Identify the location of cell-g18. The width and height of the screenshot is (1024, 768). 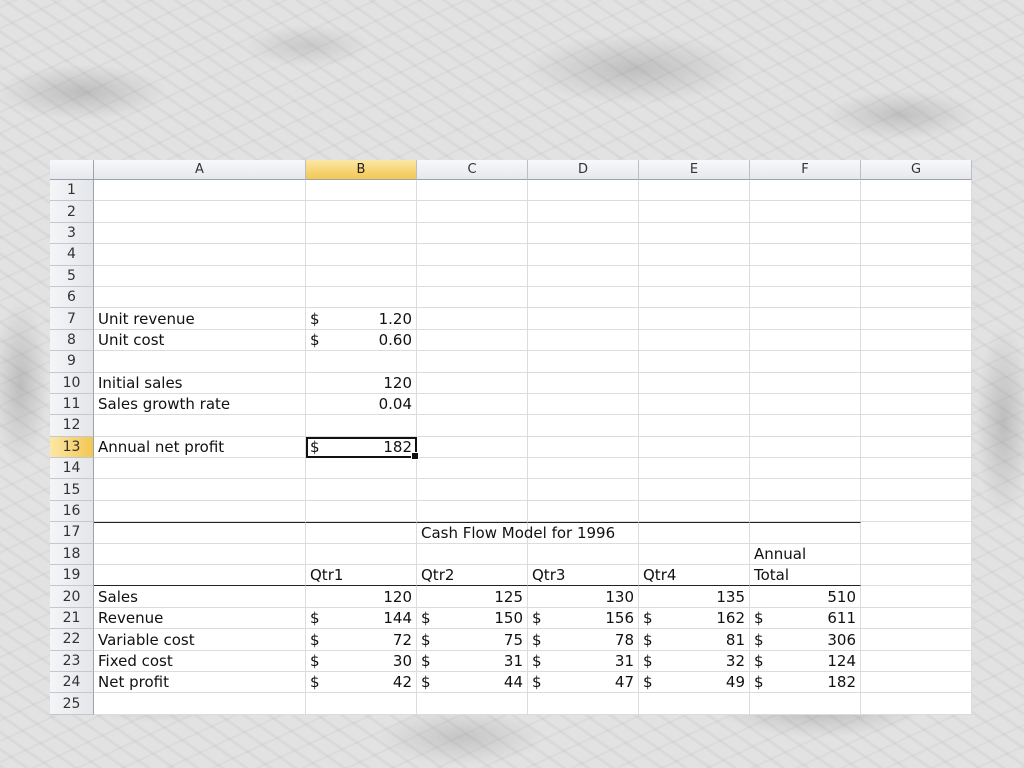
(916, 554).